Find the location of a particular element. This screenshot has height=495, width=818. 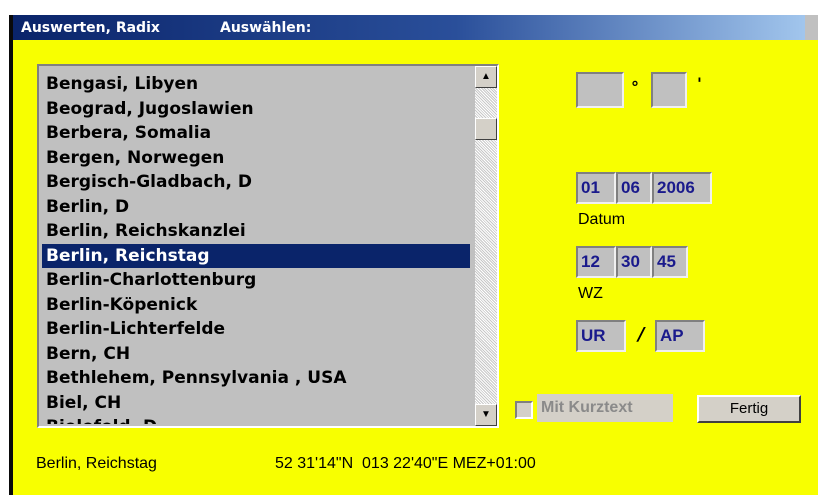

triangle-up-icon: ▲ is located at coordinates (486, 76).